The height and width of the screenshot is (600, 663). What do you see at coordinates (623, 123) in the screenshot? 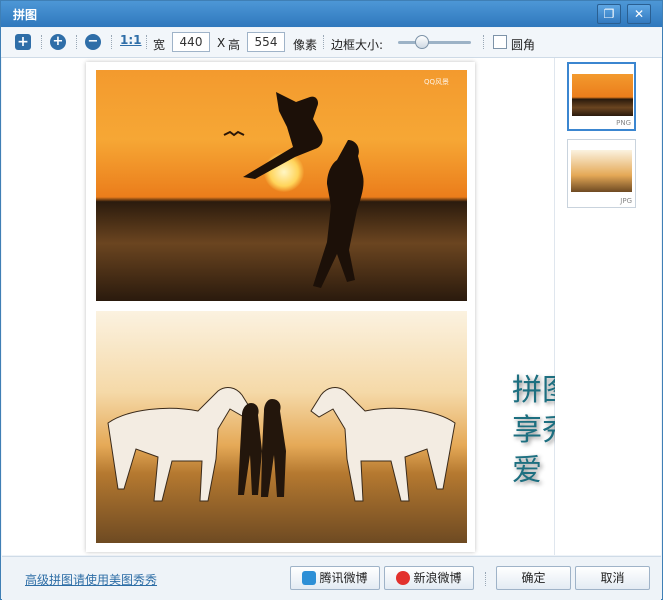
I see `thumbnail-format: PNG` at bounding box center [623, 123].